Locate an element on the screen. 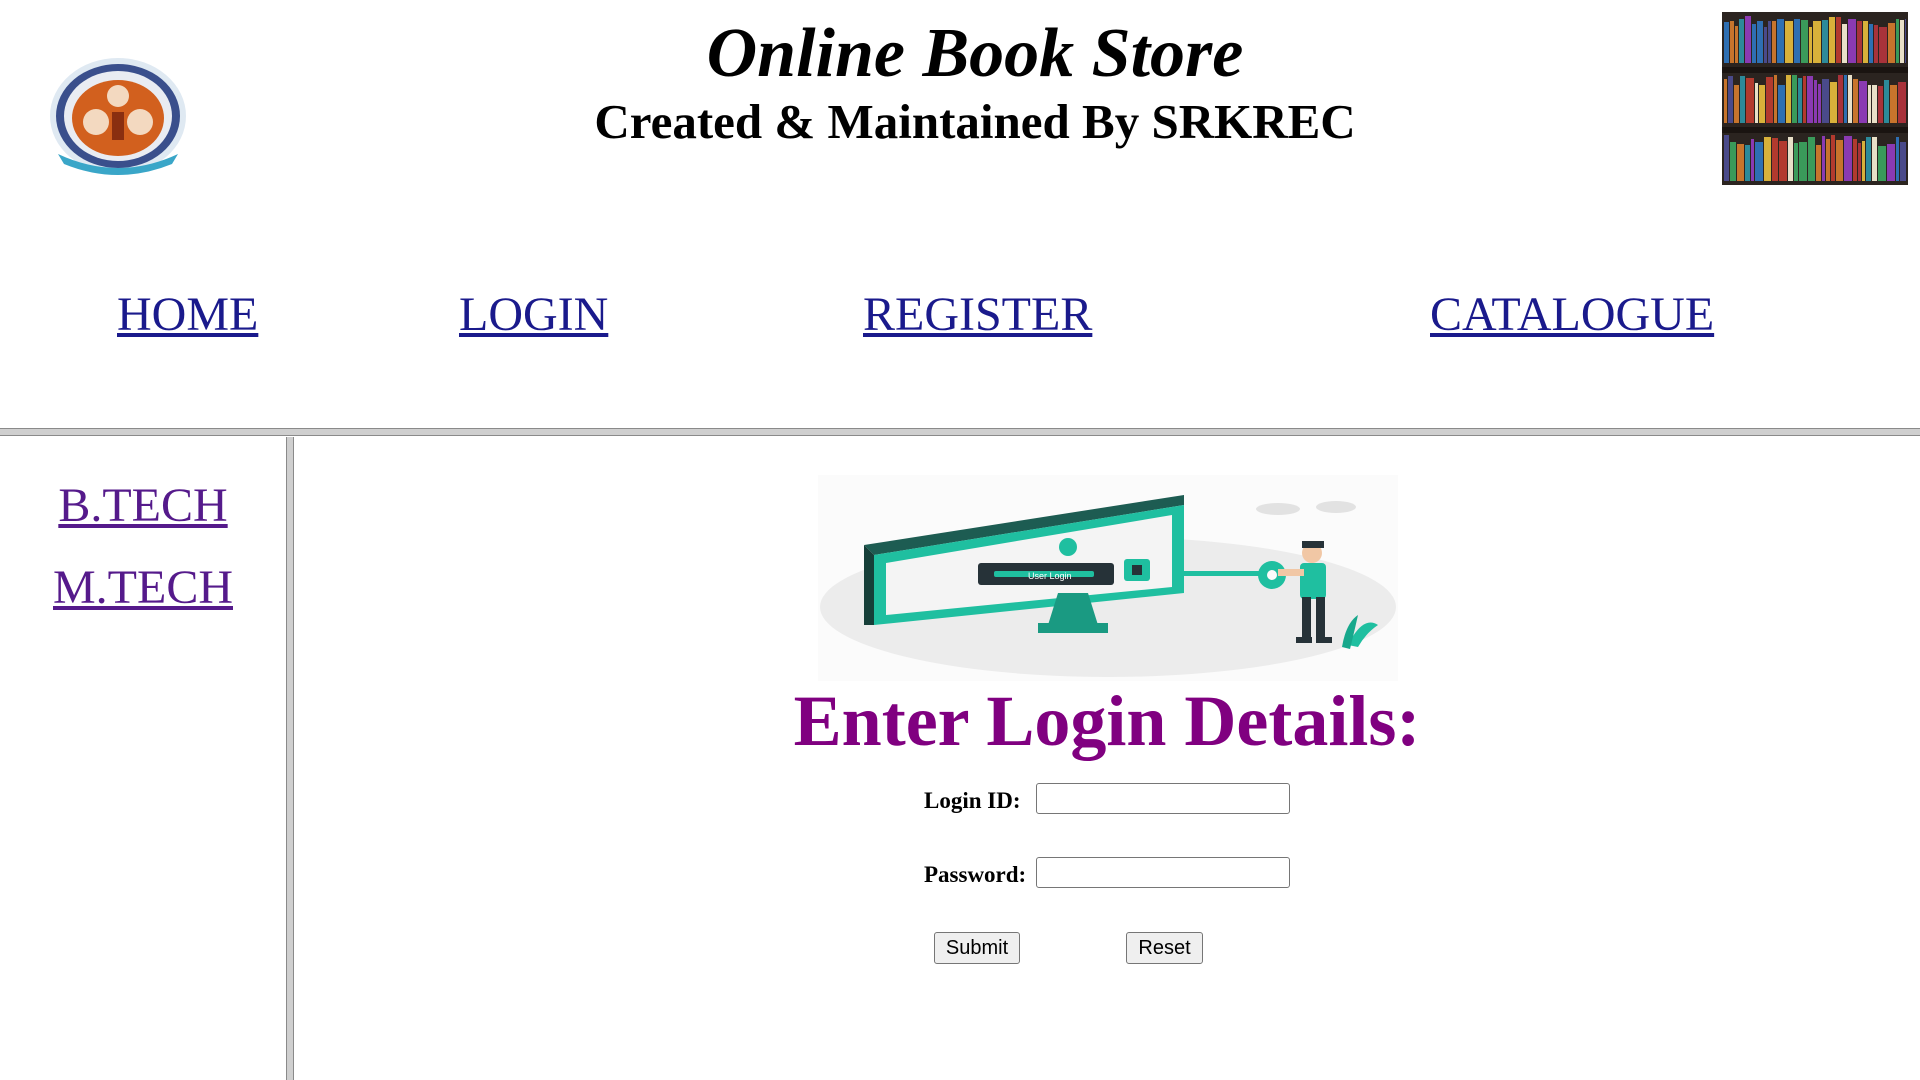  sidebar-link-mtech: M.TECH is located at coordinates (143, 588).